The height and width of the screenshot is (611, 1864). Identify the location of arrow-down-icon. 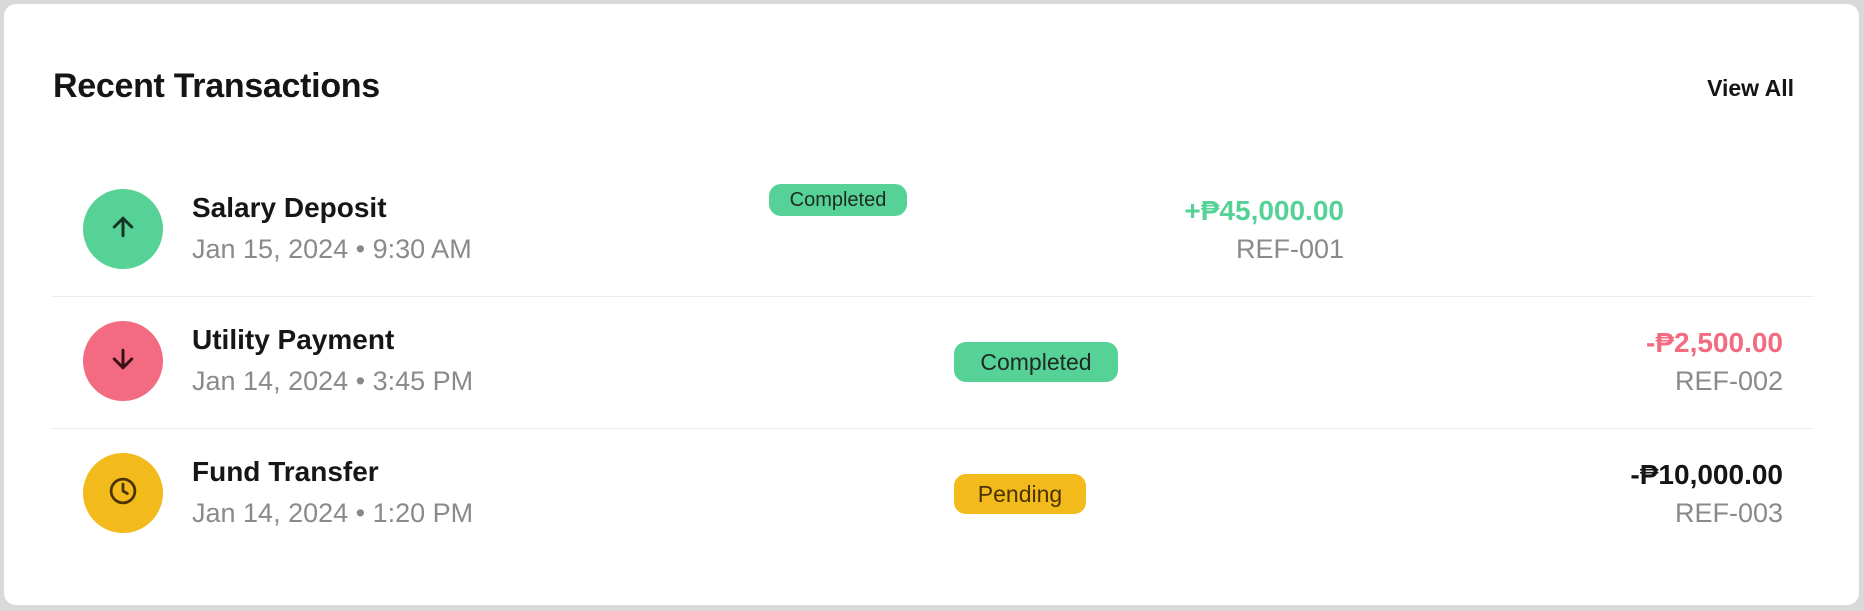
(123, 361).